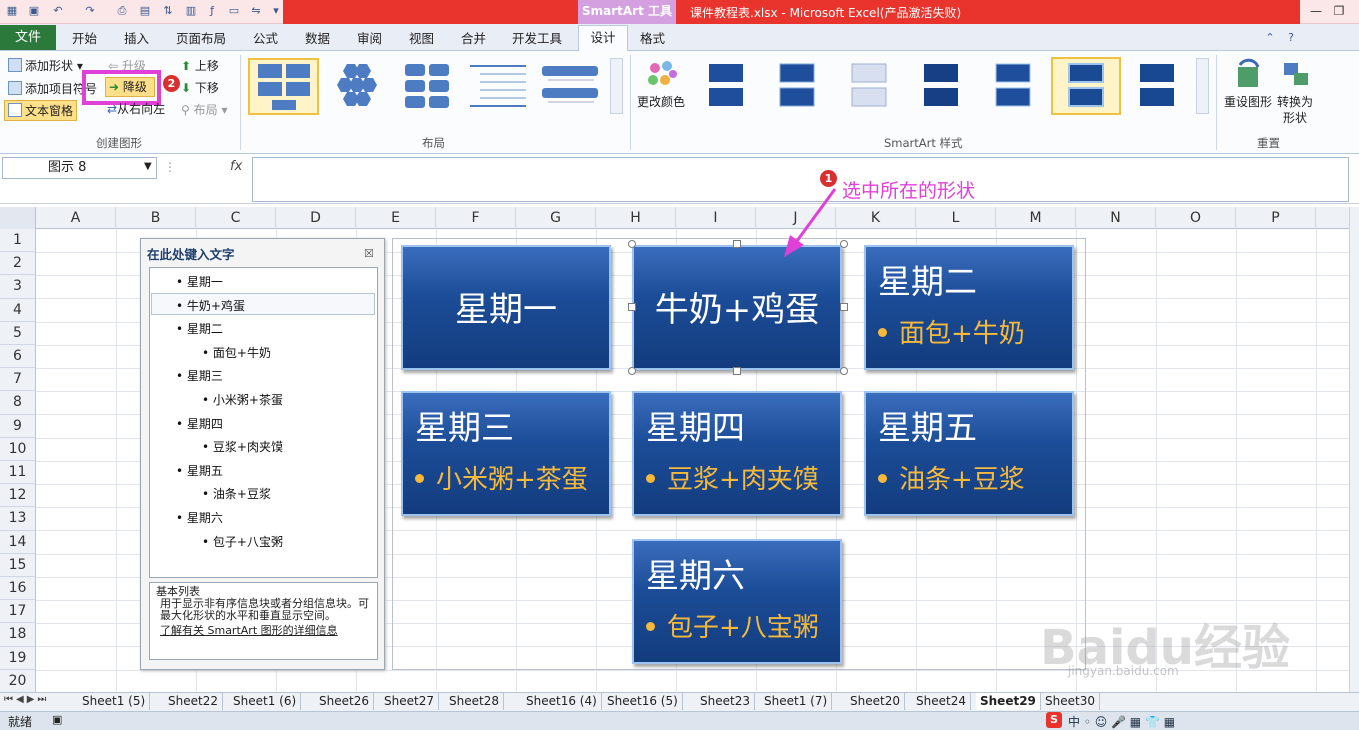 The height and width of the screenshot is (730, 1359). I want to click on column-header-n: N, so click(1116, 218).